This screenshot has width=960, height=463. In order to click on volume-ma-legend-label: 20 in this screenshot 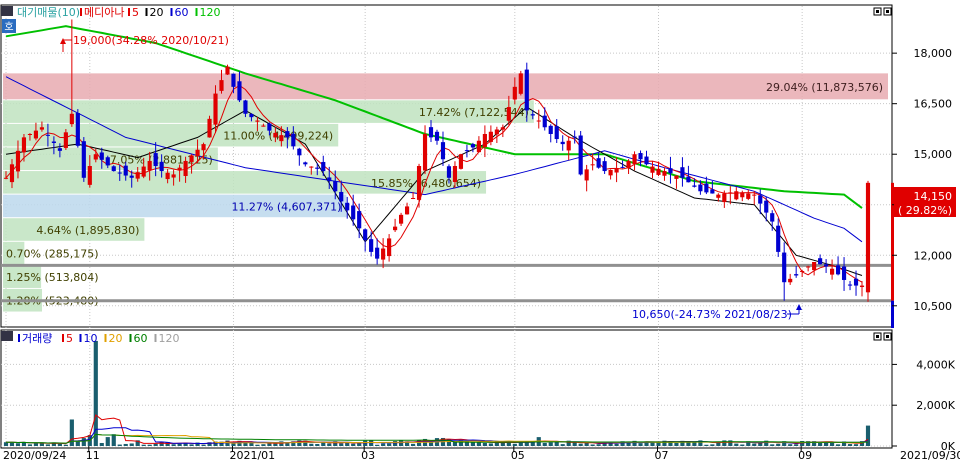, I will do `click(116, 338)`.